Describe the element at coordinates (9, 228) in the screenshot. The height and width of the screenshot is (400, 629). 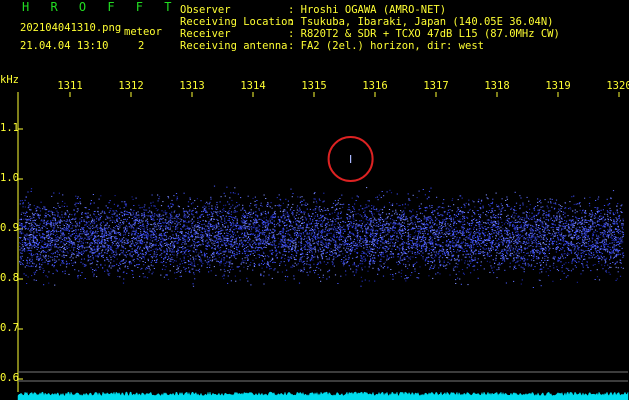
I see `y-tick-label: 0.9` at that location.